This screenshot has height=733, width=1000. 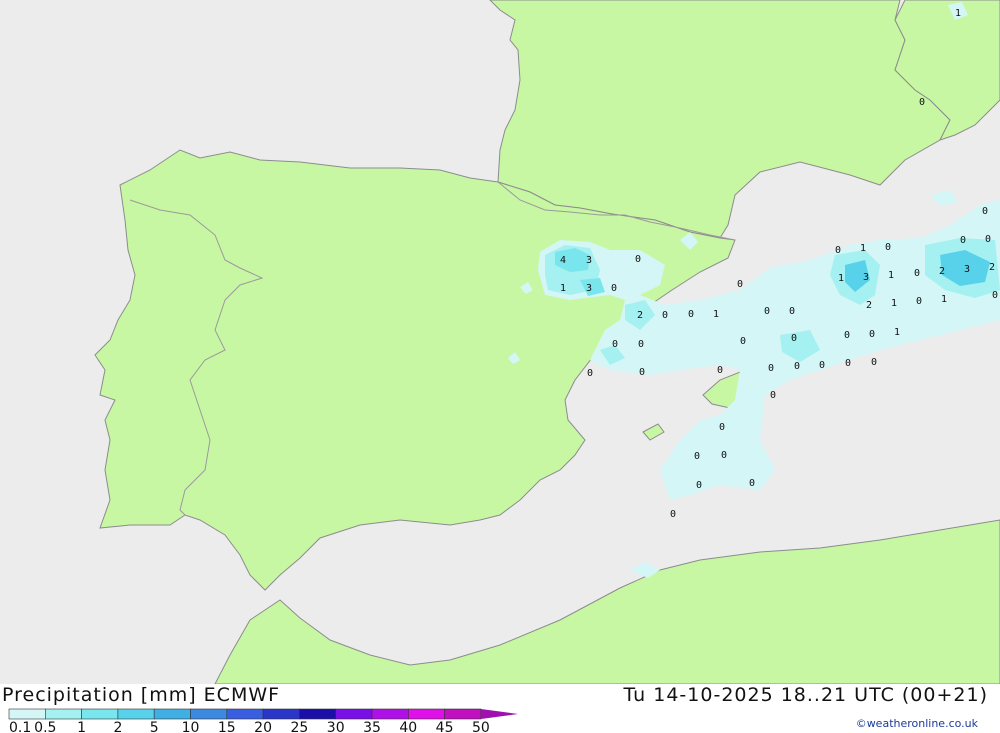 I want to click on legend-label: 0.5, so click(x=45, y=726).